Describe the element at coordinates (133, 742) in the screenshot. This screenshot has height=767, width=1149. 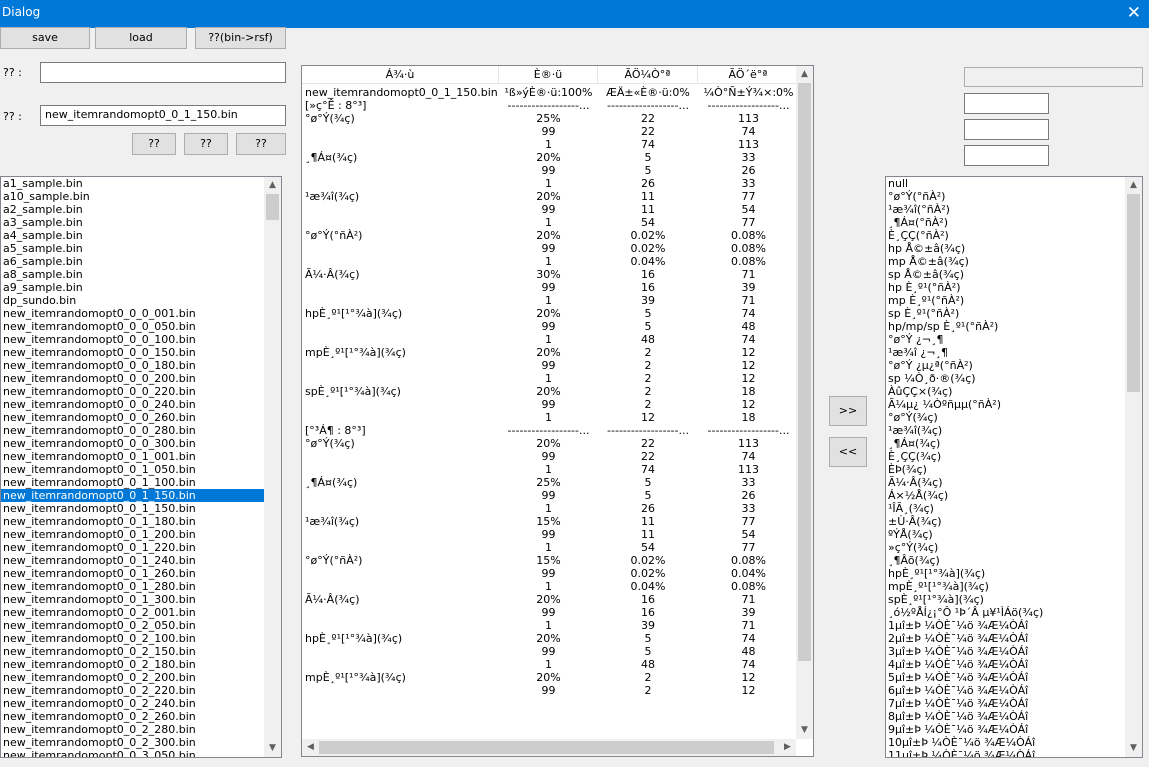
I see `file-list-item: new_itemrandomopt0_0_2_300.bin` at that location.